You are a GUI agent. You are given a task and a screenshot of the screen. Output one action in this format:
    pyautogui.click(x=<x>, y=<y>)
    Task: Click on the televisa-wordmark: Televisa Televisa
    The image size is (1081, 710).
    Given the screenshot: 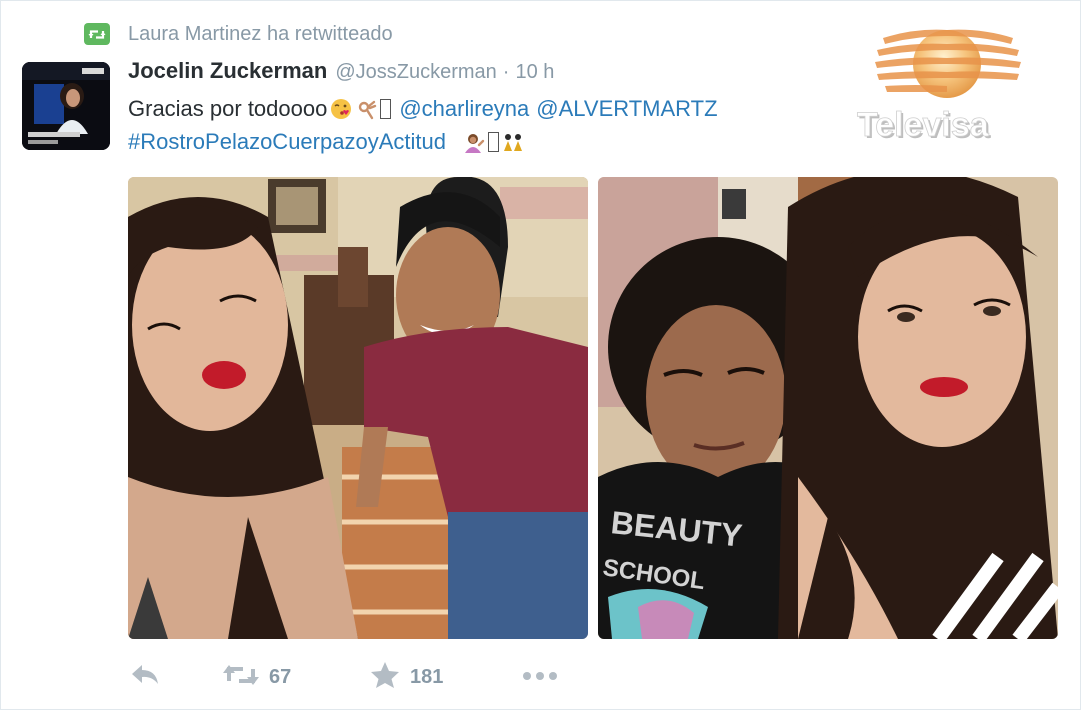 What is the action you would take?
    pyautogui.click(x=924, y=126)
    